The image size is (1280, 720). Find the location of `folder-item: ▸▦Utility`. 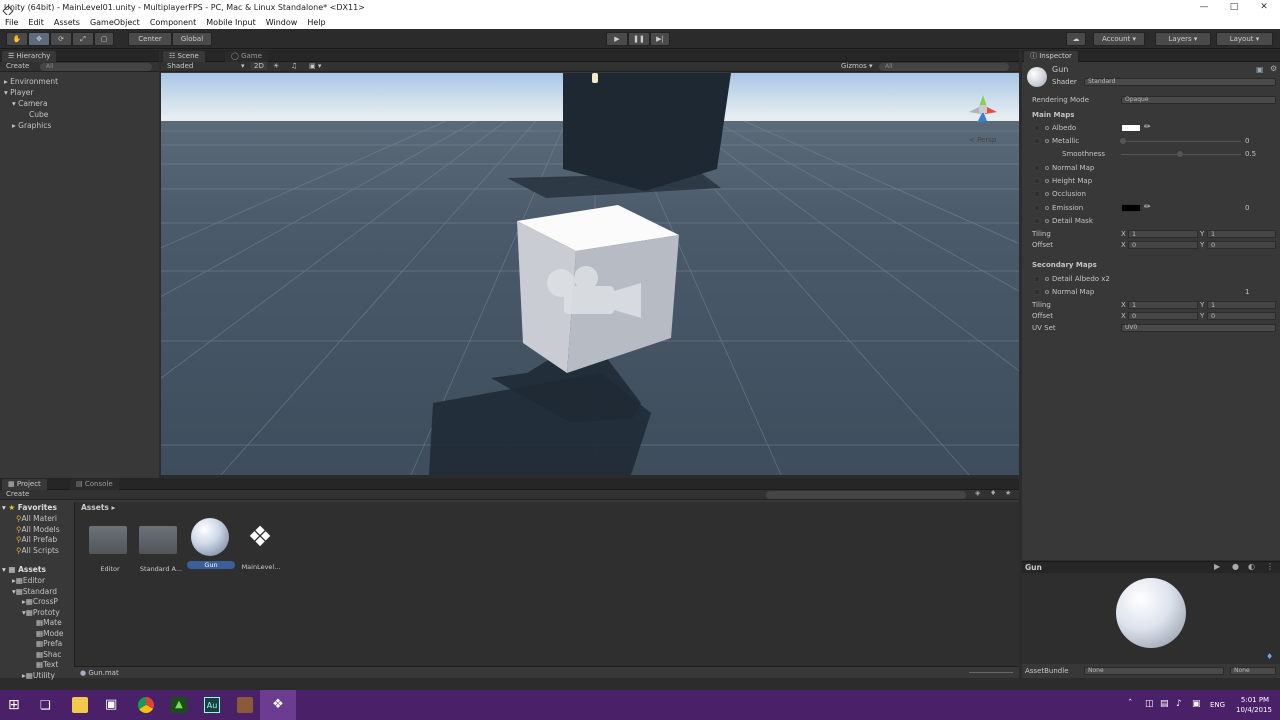

folder-item: ▸▦Utility is located at coordinates (37, 675).